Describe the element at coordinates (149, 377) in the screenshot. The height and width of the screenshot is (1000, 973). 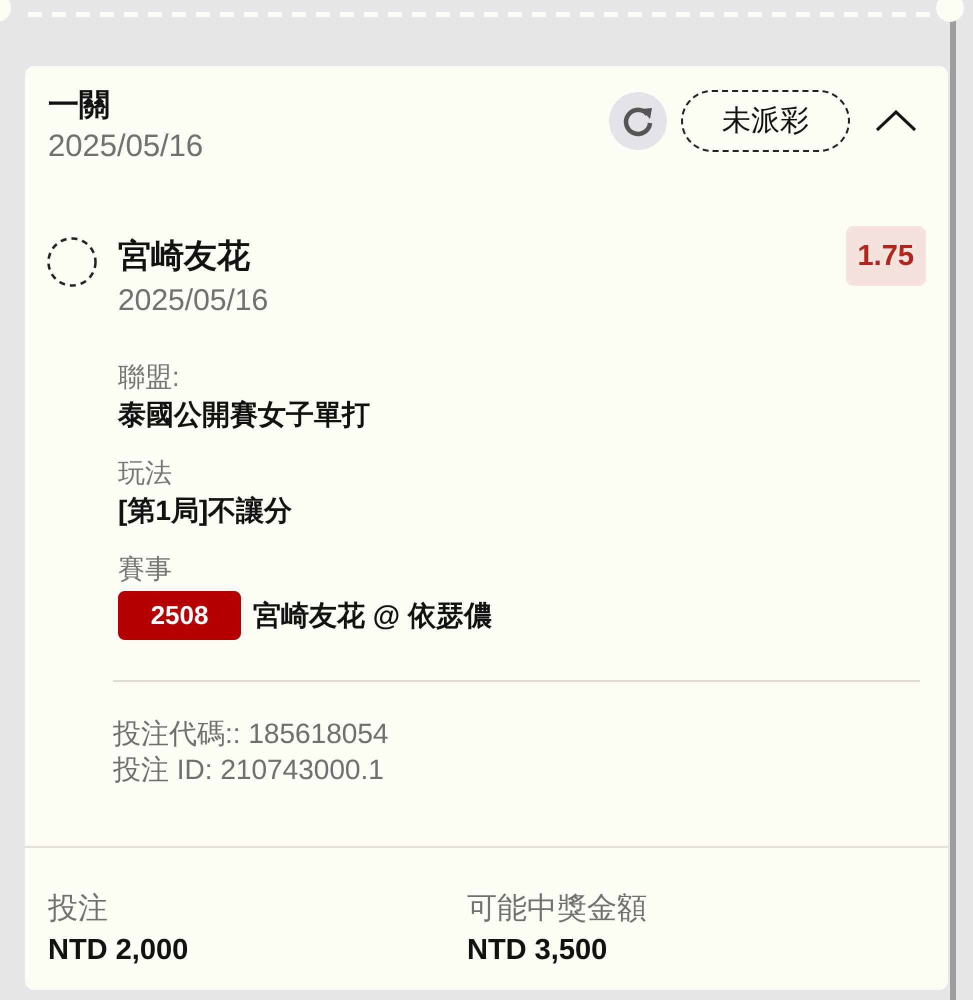
I see `detail-label: 聯盟:` at that location.